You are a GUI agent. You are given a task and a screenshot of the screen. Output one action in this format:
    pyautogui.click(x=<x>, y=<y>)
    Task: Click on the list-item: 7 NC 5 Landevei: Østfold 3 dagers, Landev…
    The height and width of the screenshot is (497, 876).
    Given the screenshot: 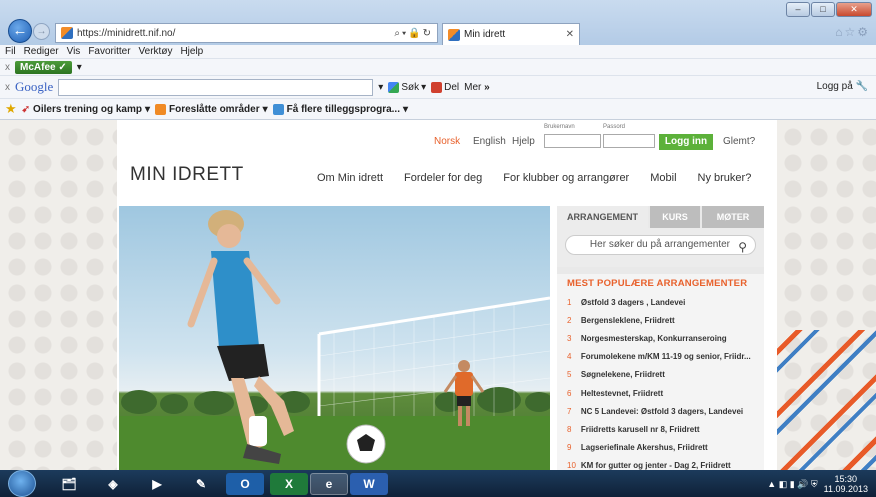 What is the action you would take?
    pyautogui.click(x=660, y=411)
    